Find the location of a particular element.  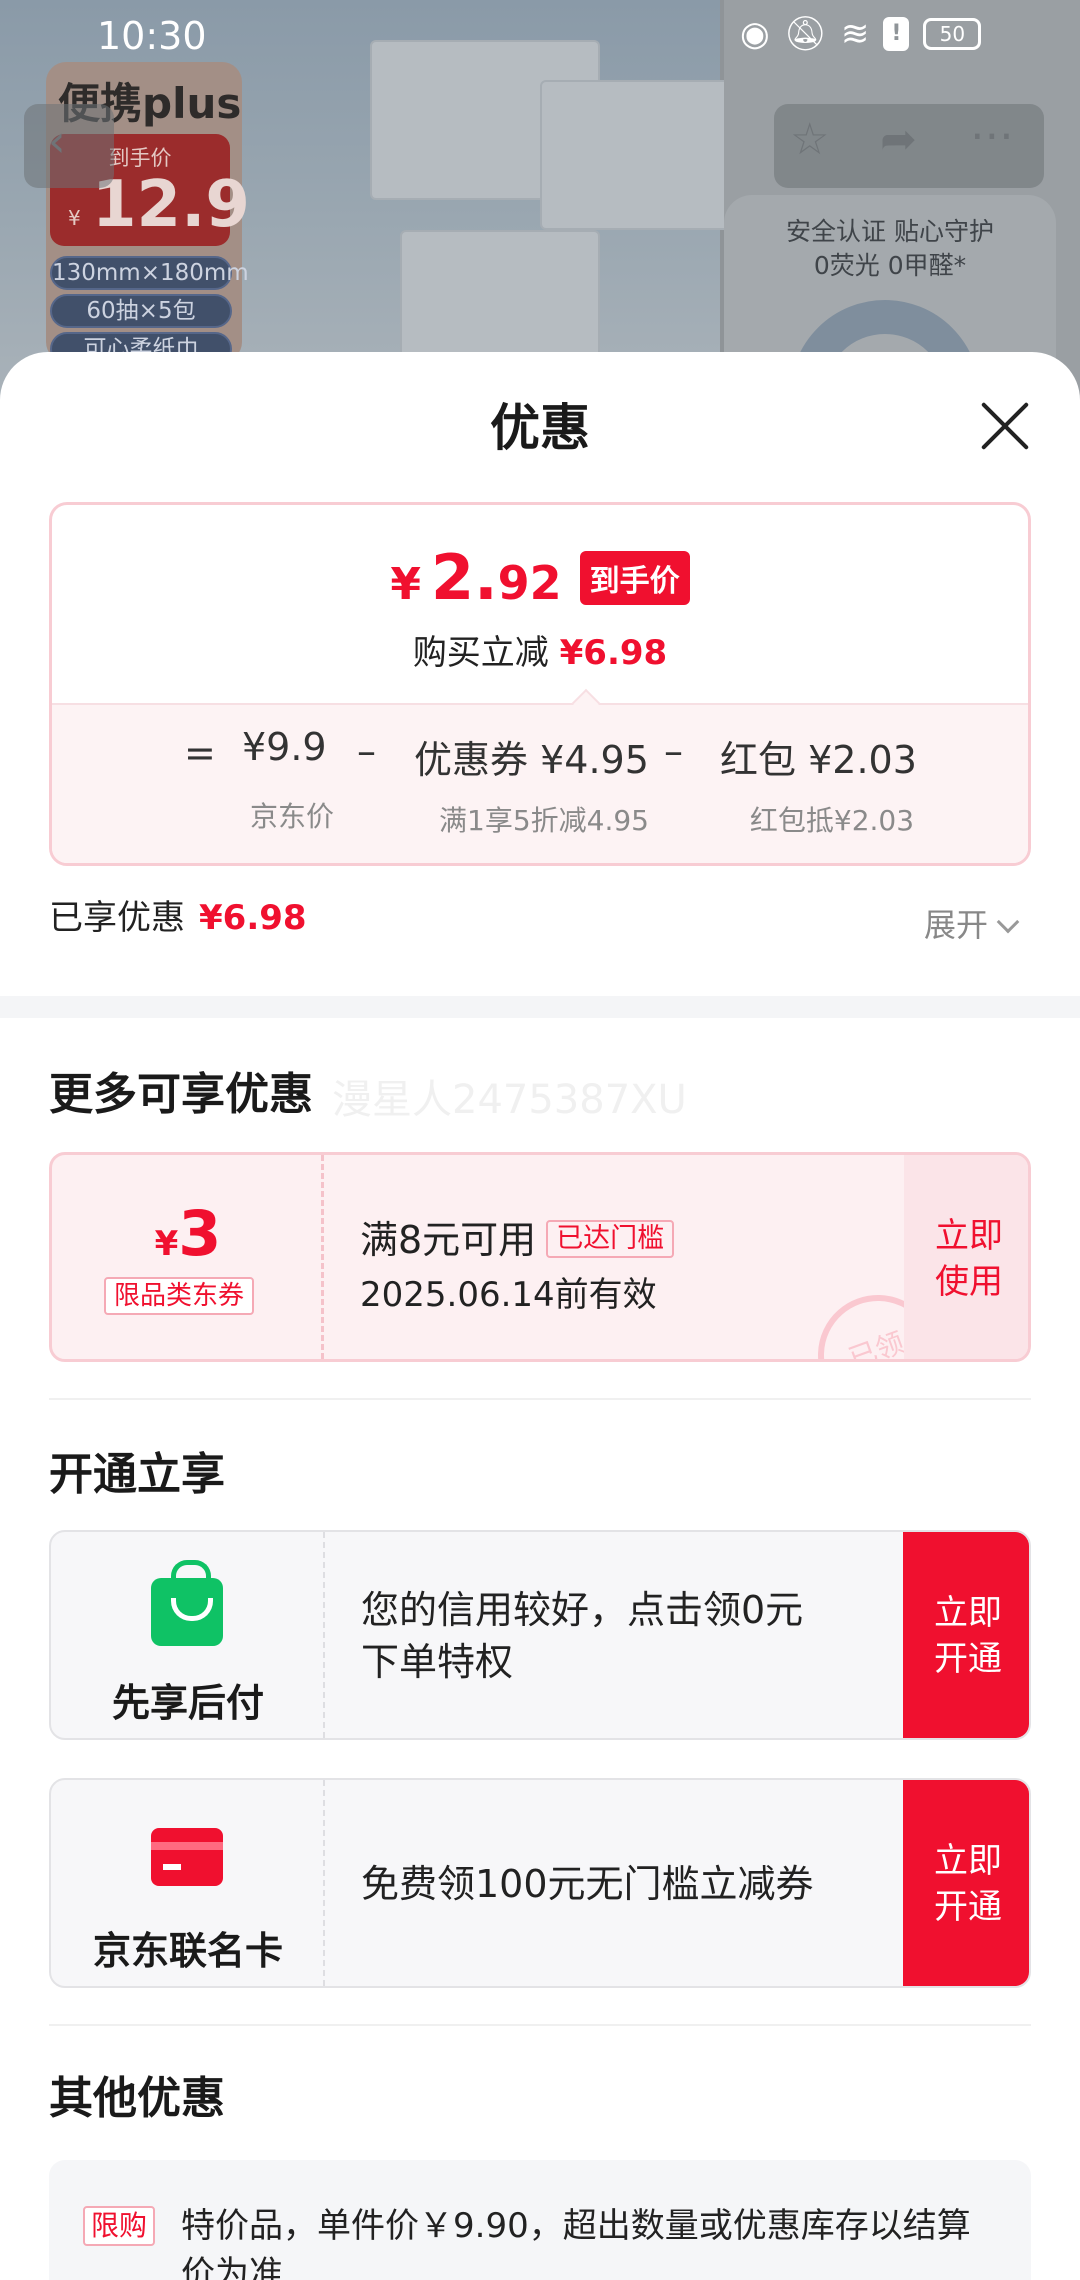

eye-icon: ◉ is located at coordinates (755, 34).